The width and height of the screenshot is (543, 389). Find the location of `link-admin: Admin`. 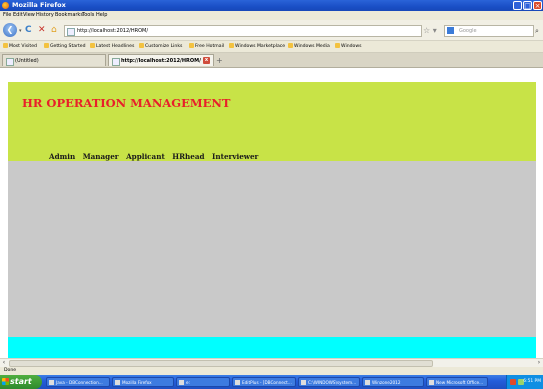

link-admin: Admin is located at coordinates (62, 156).